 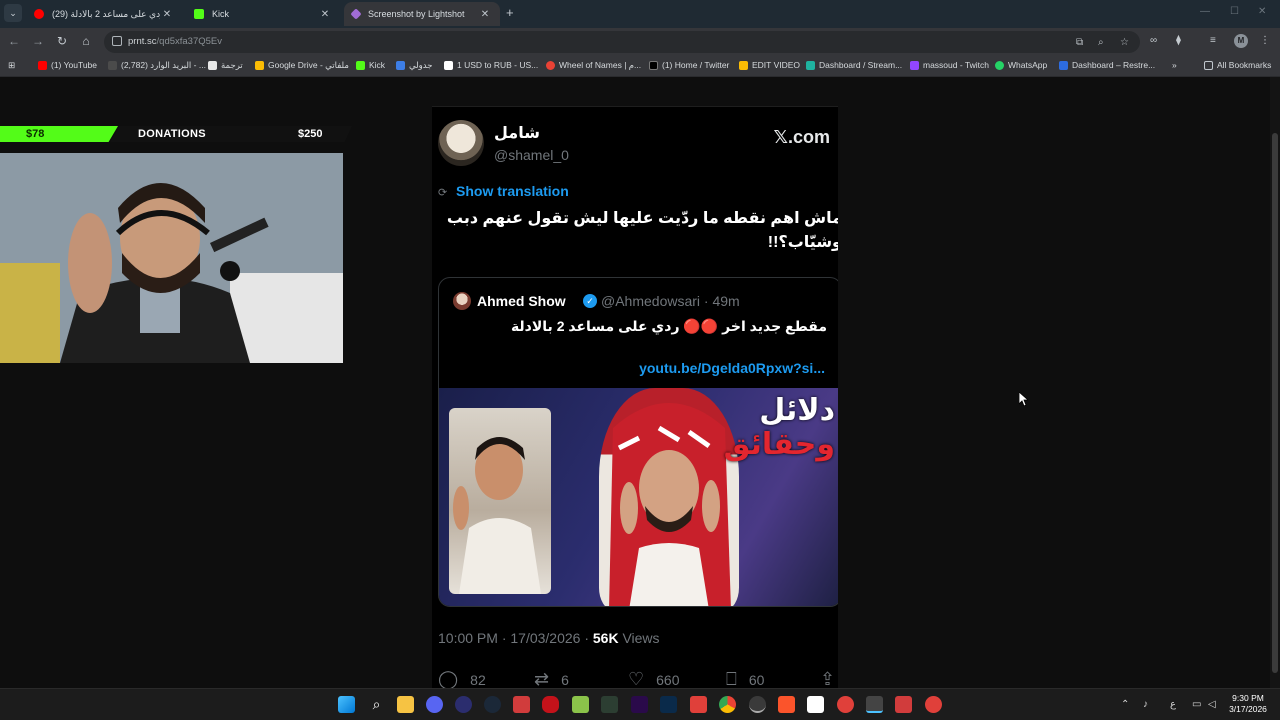 I want to click on input-language: ع, so click(x=1173, y=704).